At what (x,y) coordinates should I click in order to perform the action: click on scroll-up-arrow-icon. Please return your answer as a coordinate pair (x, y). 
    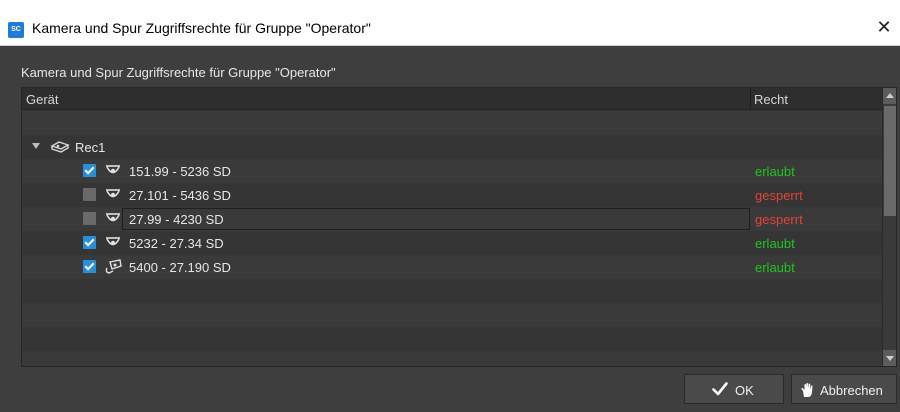
    Looking at the image, I should click on (889, 96).